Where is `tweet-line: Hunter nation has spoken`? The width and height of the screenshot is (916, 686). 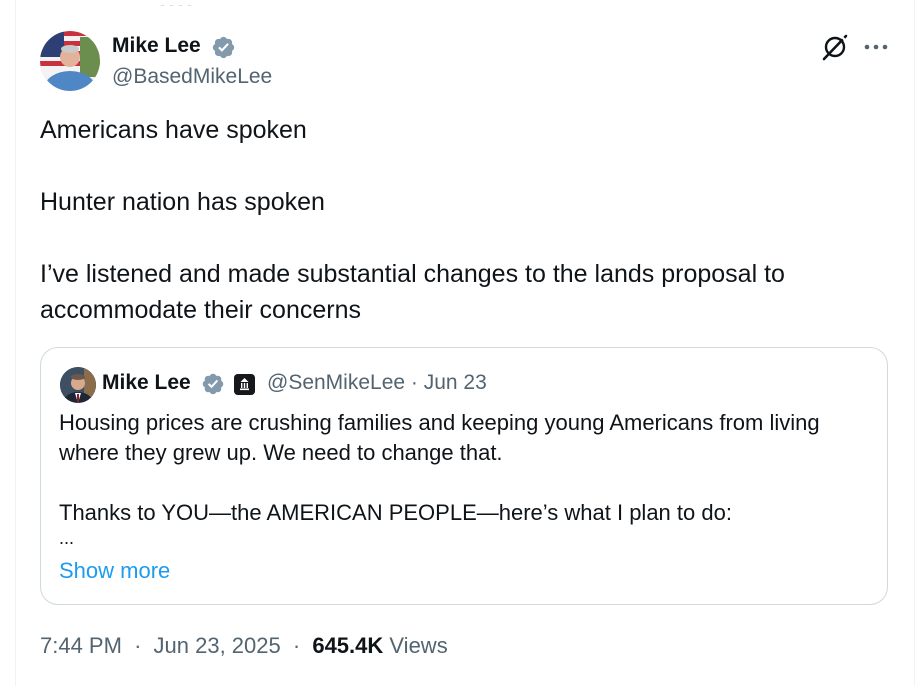
tweet-line: Hunter nation has spoken is located at coordinates (182, 202).